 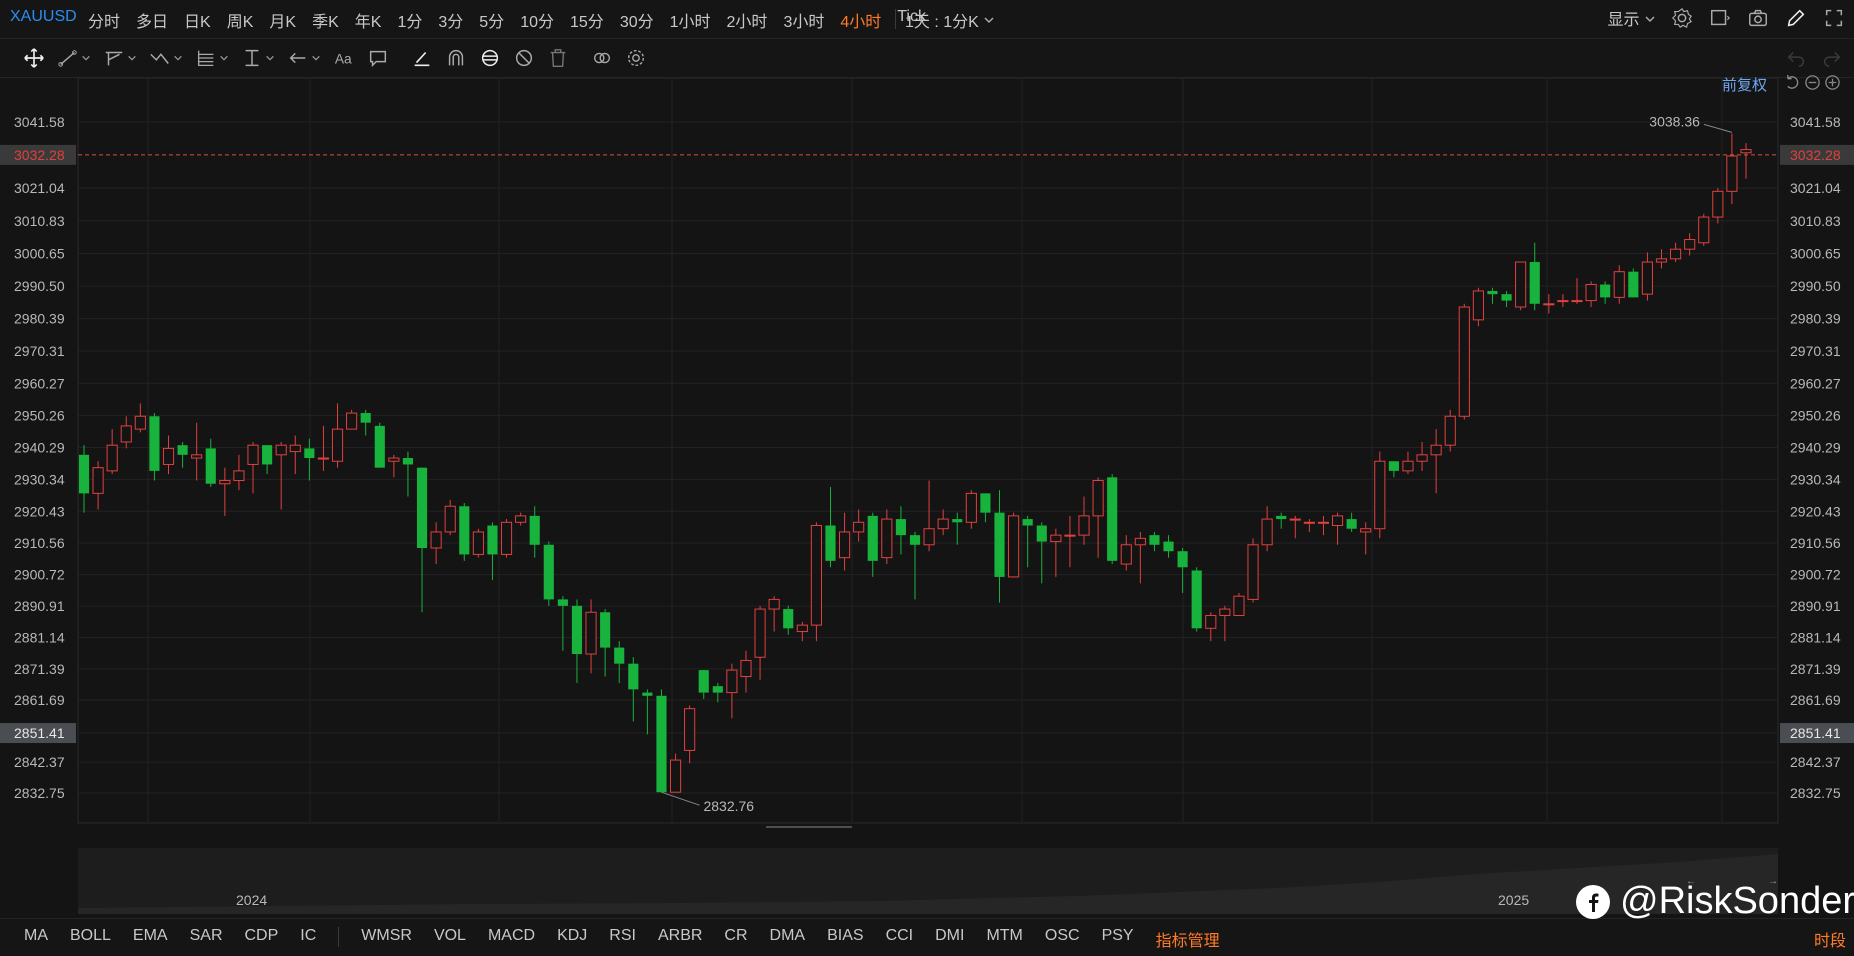 What do you see at coordinates (1792, 82) in the screenshot?
I see `reset-icon` at bounding box center [1792, 82].